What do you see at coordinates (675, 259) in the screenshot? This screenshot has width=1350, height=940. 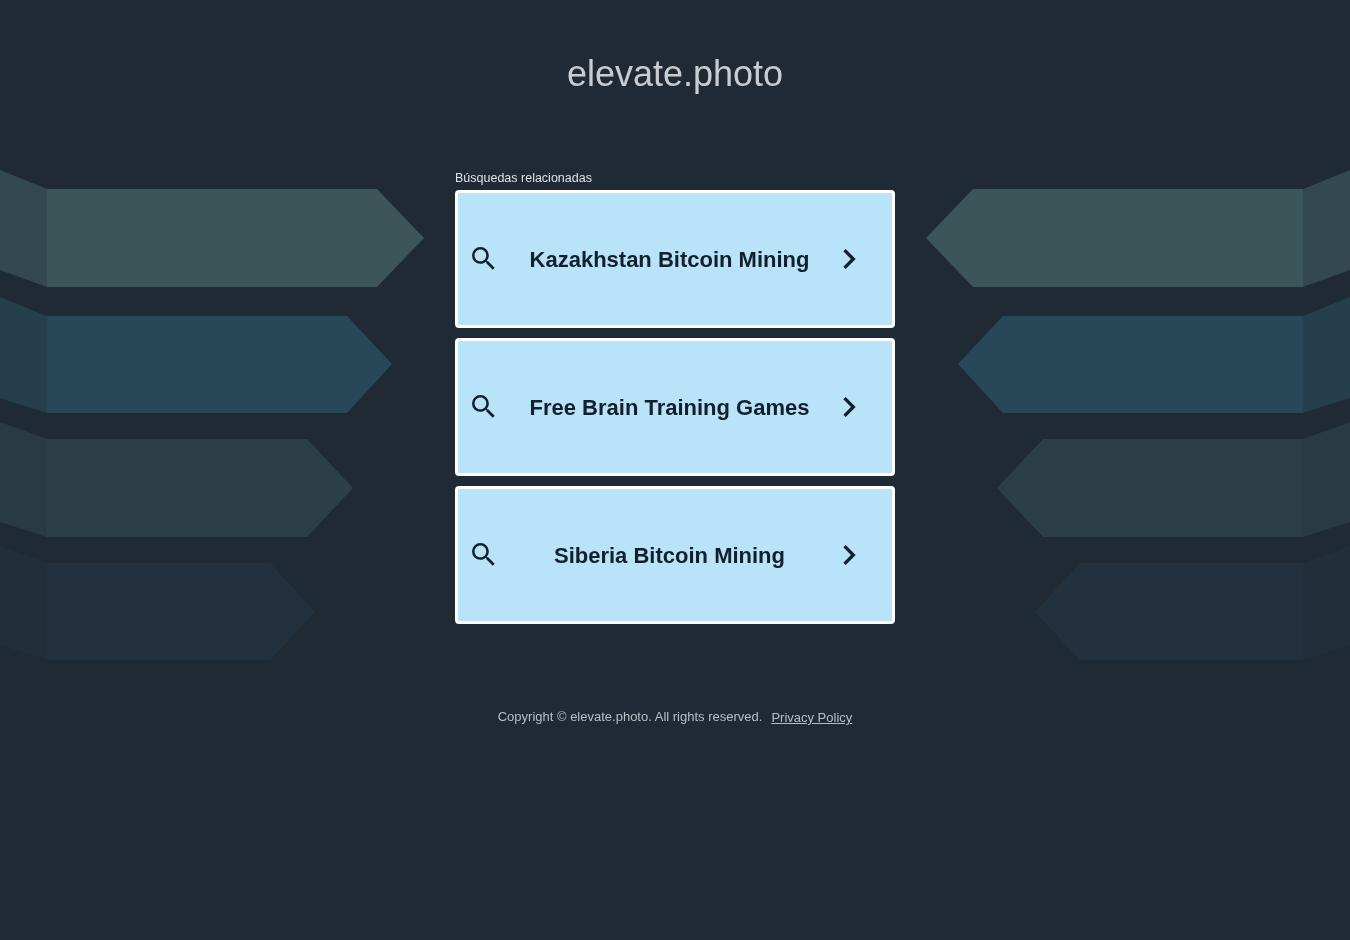 I see `related-search-link: Kazakhstan Bitcoin Mining` at bounding box center [675, 259].